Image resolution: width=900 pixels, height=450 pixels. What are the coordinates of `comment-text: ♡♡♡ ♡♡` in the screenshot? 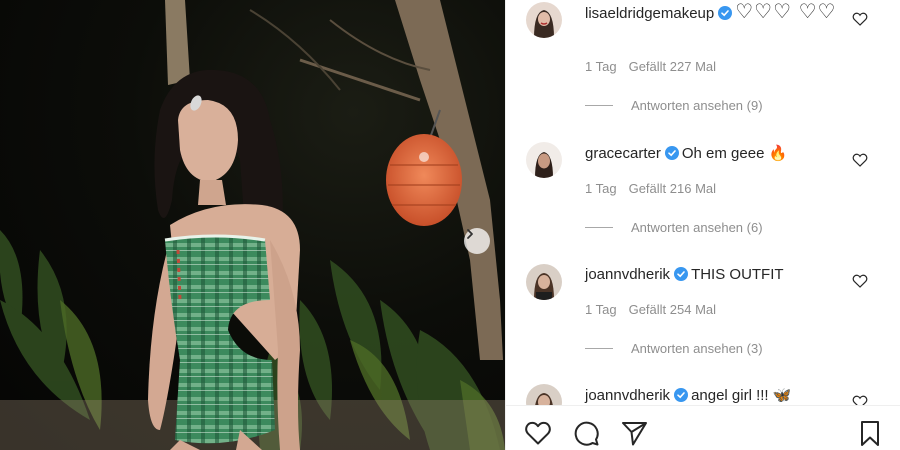 It's located at (786, 12).